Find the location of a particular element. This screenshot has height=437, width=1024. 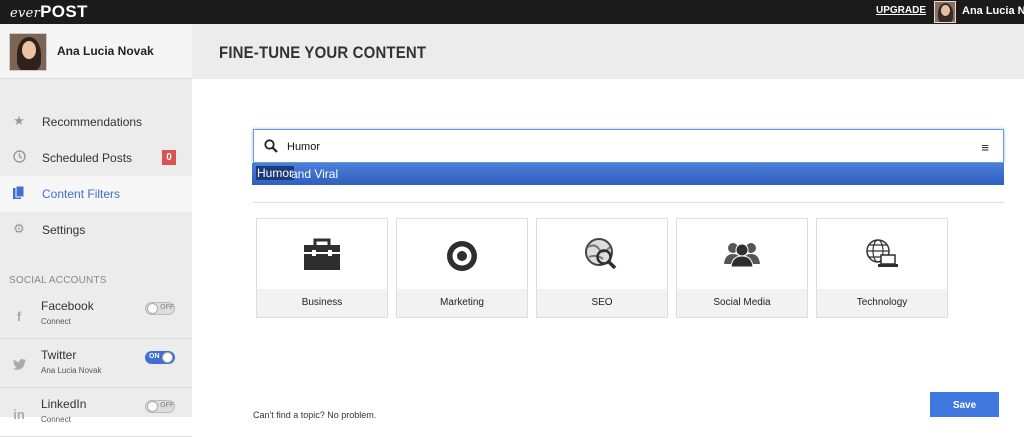

account-name: LinkedIn is located at coordinates (64, 404).